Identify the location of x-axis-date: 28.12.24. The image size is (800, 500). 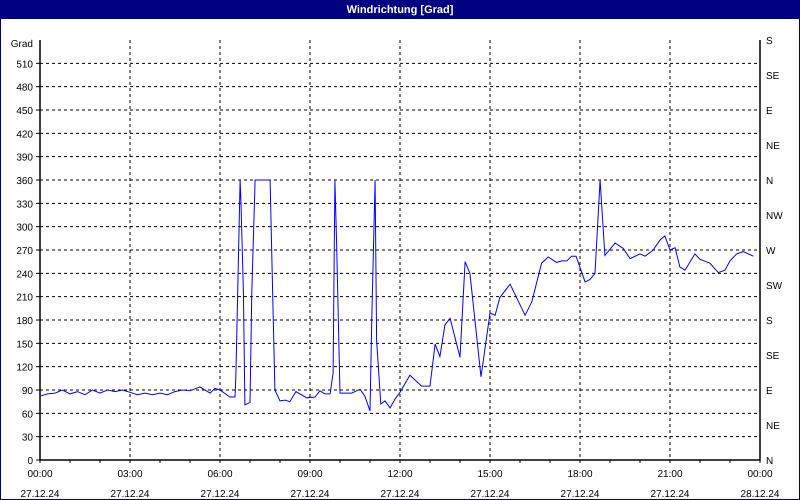
(760, 494).